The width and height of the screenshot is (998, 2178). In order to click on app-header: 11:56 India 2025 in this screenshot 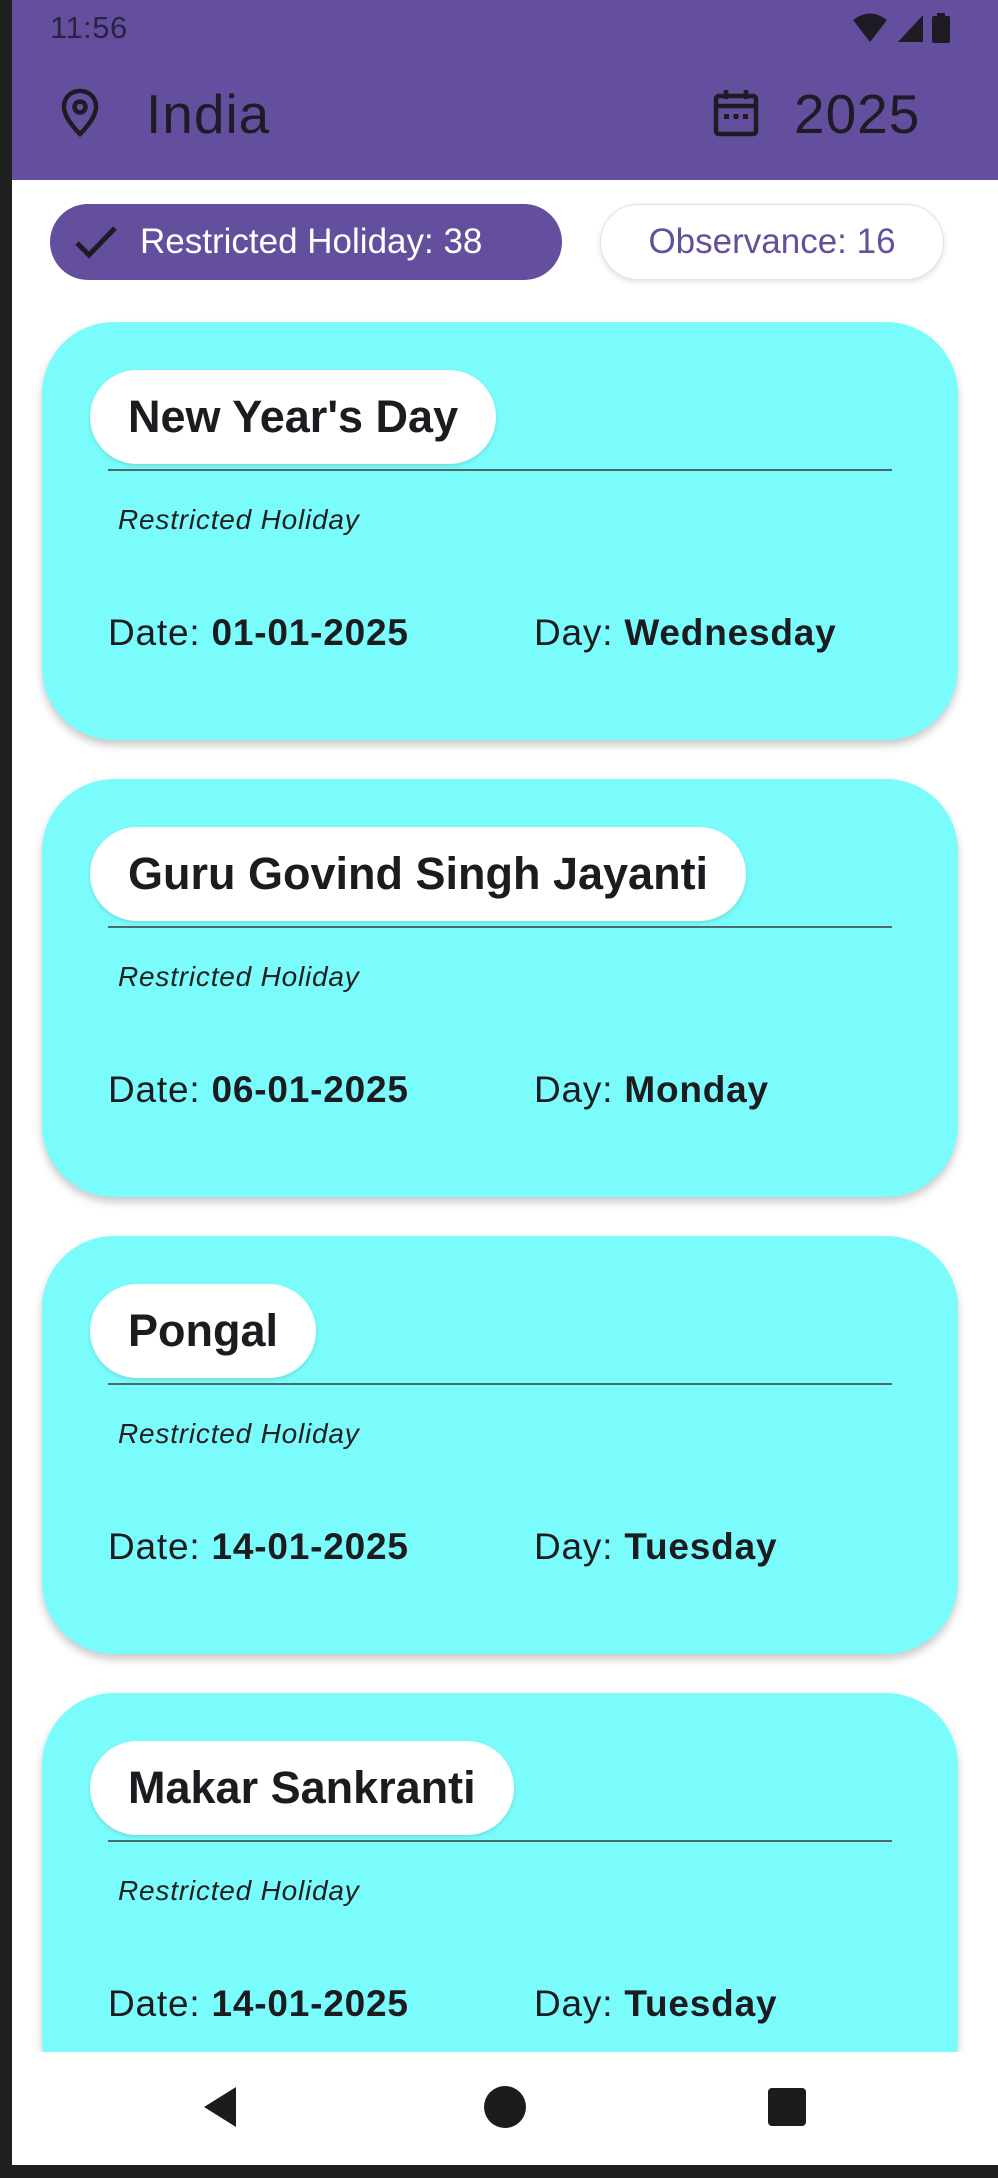, I will do `click(505, 90)`.